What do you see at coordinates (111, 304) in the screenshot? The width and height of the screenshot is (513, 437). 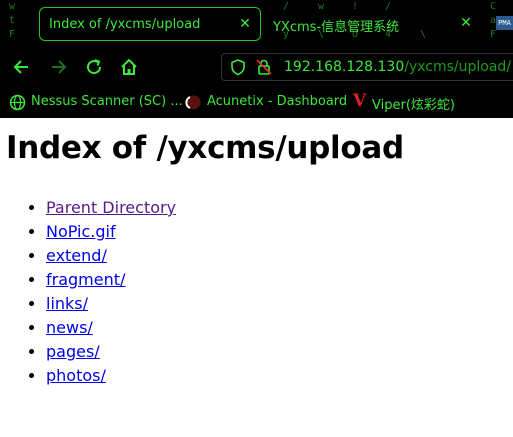 I see `list-item: links/` at bounding box center [111, 304].